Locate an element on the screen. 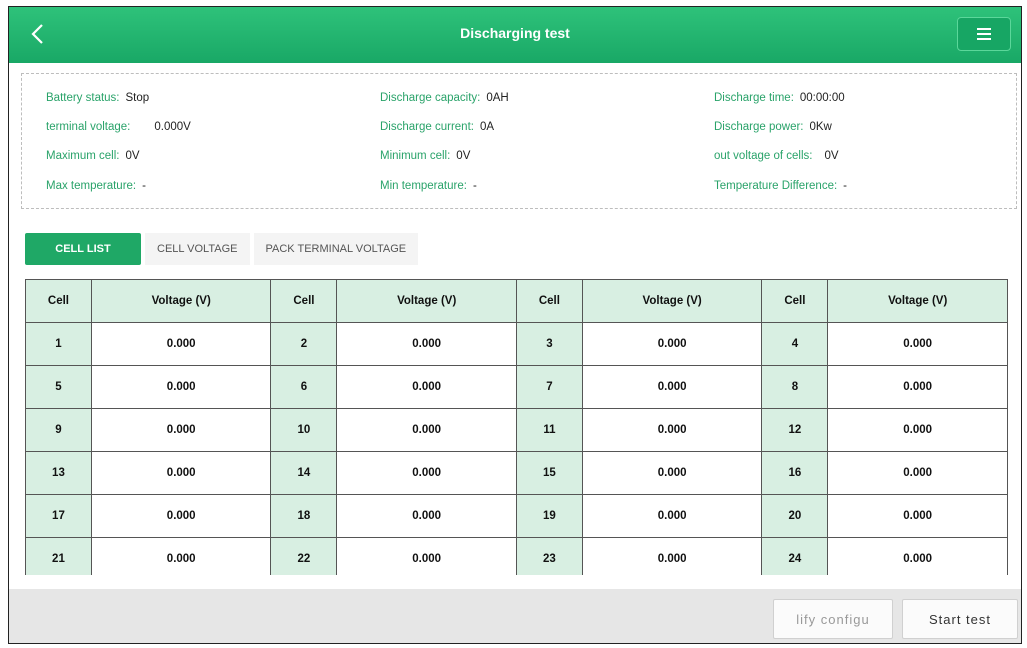  start-test-button: Start test is located at coordinates (960, 619).